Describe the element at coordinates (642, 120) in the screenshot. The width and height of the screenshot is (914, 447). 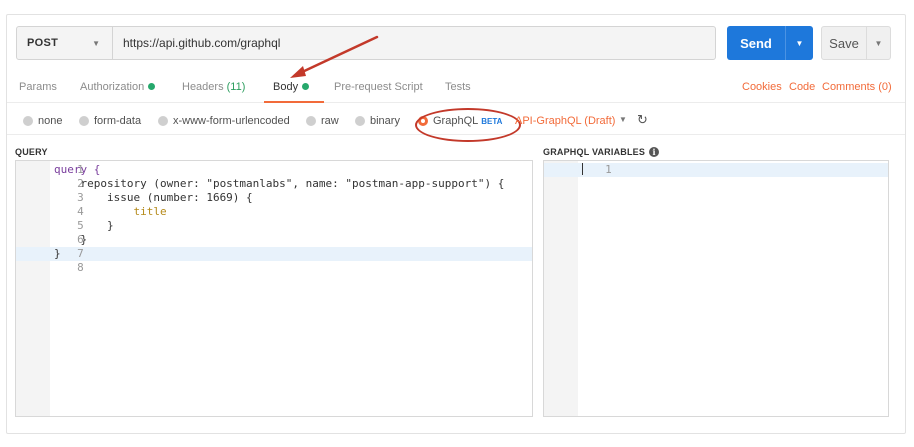
I see `refresh-icon: ↻` at that location.